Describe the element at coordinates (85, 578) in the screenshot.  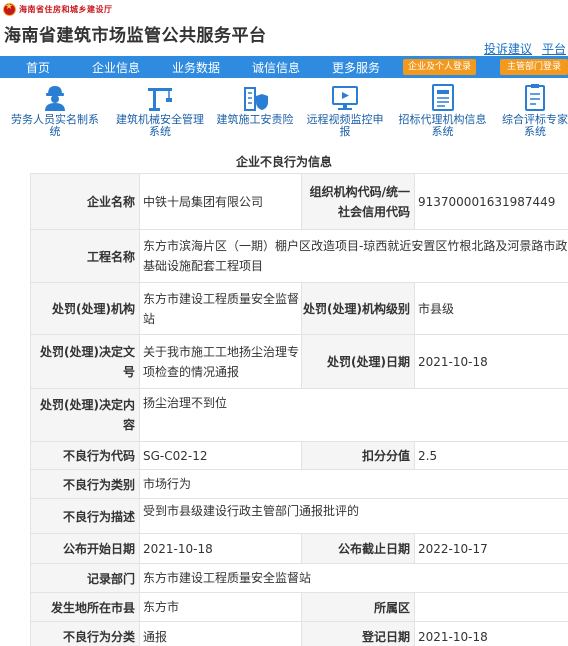
I see `record-dept-label: 记录部门` at that location.